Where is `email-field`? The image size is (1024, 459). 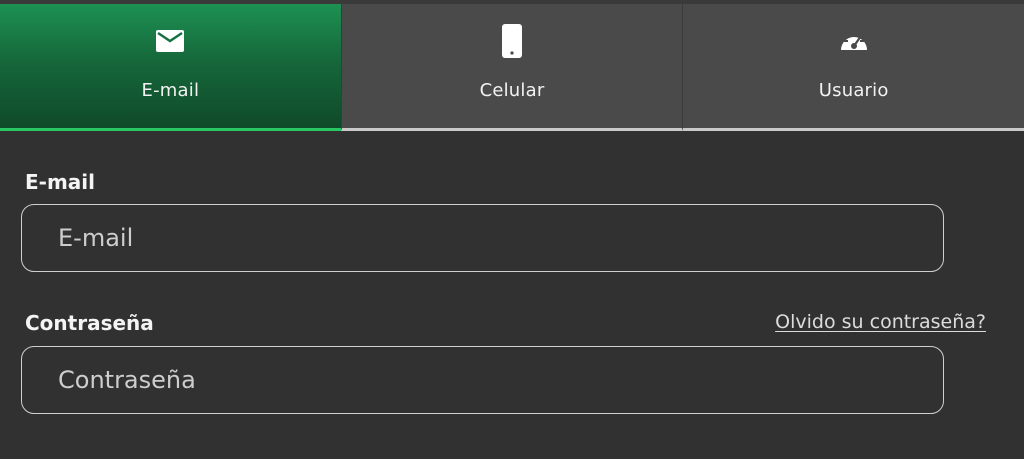
email-field is located at coordinates (482, 238).